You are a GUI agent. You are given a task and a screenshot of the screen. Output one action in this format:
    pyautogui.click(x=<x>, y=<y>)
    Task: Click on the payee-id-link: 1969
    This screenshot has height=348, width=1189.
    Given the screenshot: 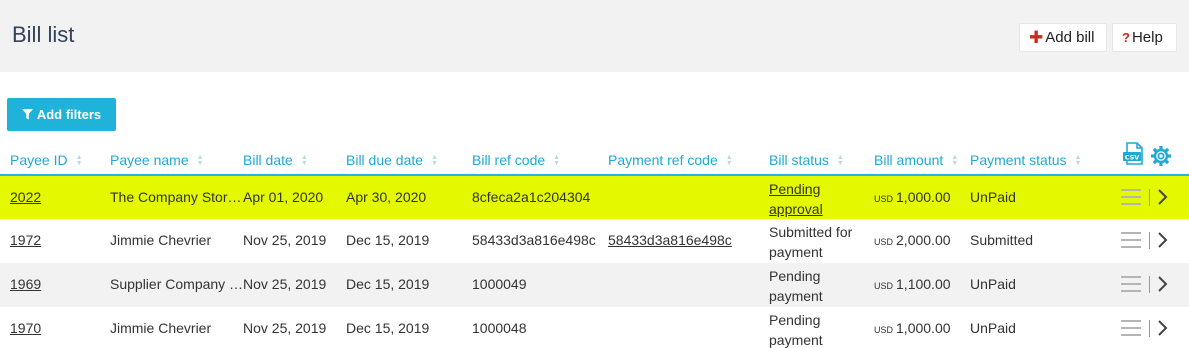 What is the action you would take?
    pyautogui.click(x=25, y=284)
    